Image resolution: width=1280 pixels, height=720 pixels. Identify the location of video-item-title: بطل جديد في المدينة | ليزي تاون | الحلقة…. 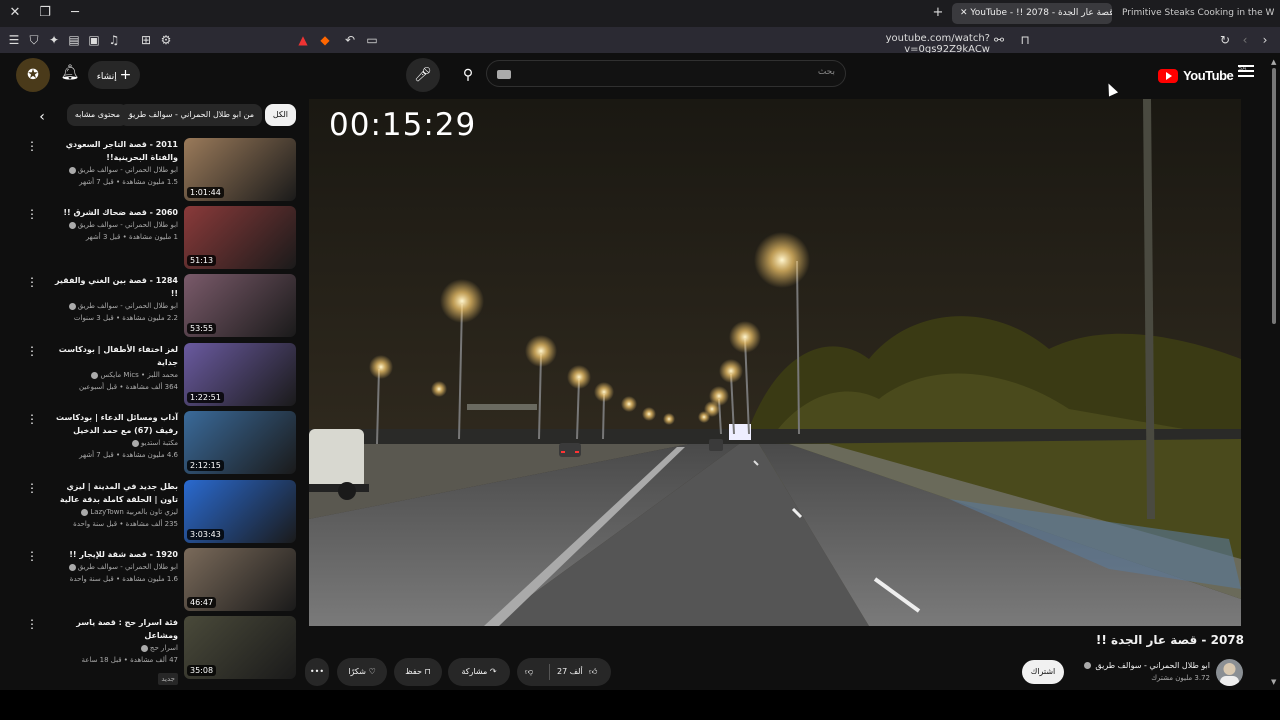
(114, 493).